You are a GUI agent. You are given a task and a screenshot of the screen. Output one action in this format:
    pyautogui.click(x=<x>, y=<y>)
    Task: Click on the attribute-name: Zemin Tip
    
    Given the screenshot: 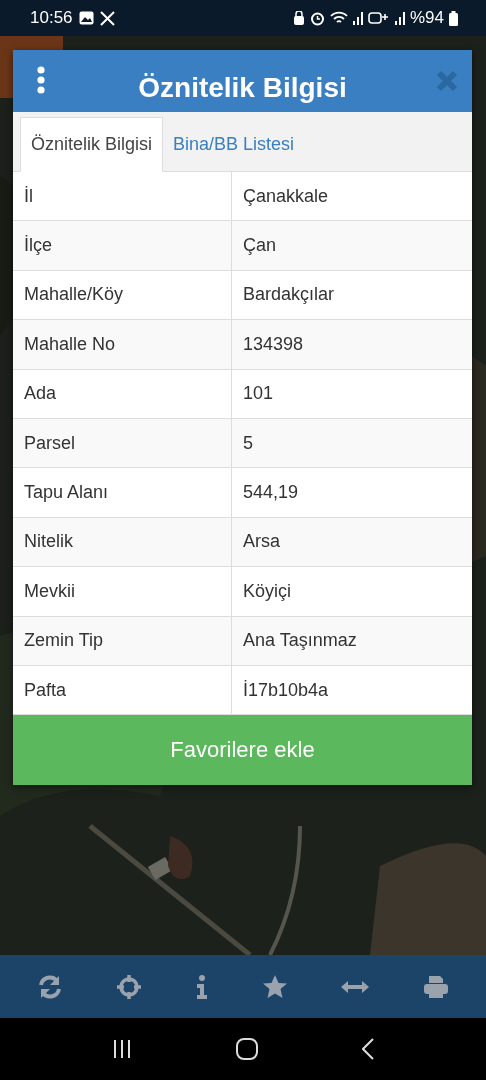 What is the action you would take?
    pyautogui.click(x=64, y=641)
    